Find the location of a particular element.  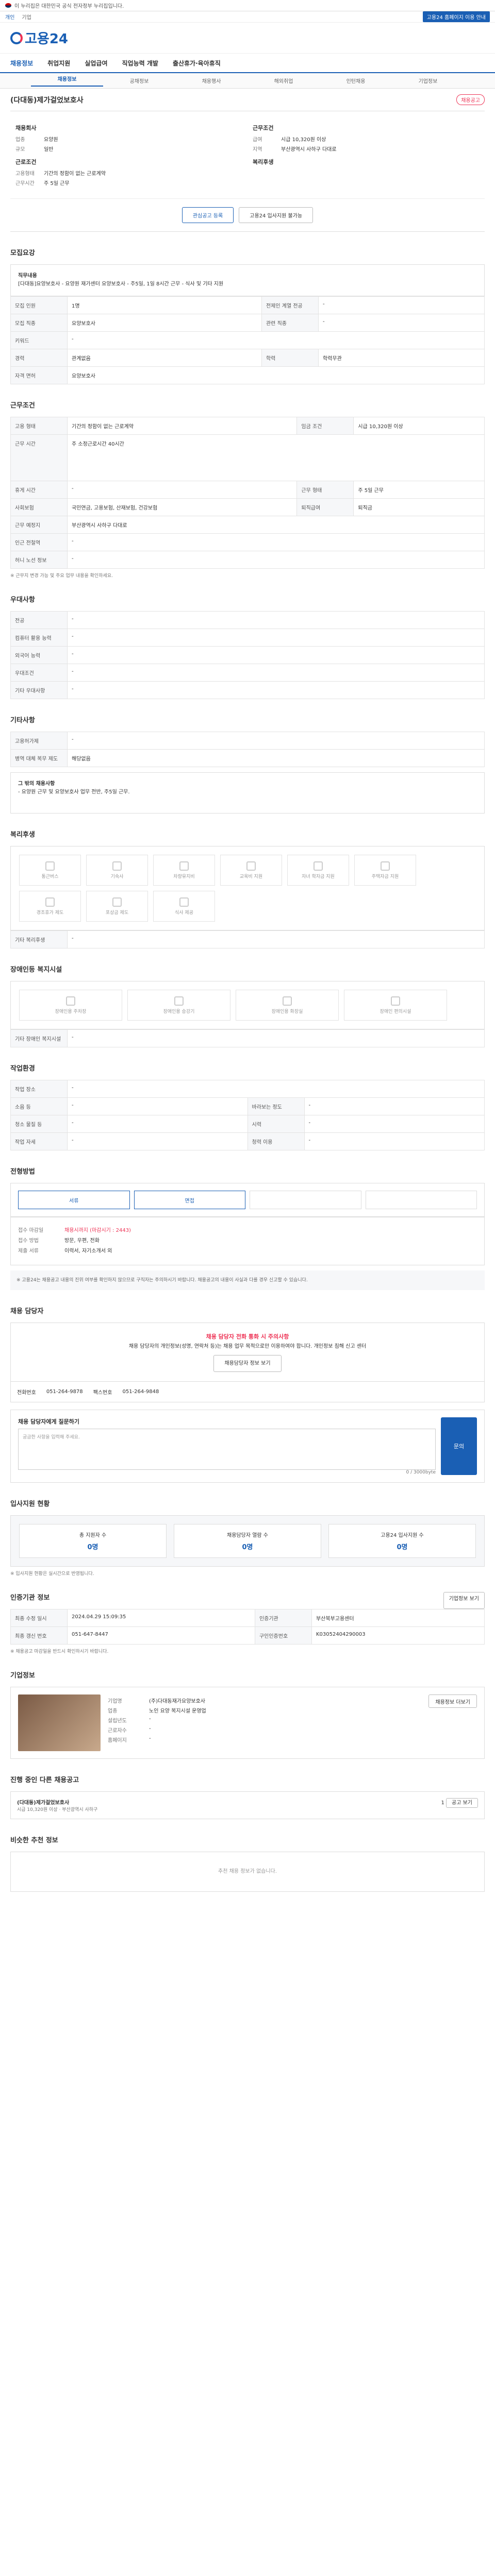

gov-banner: 이 누리집은 대한민국 공식 전자정부 누리집입니다. is located at coordinates (247, 6).